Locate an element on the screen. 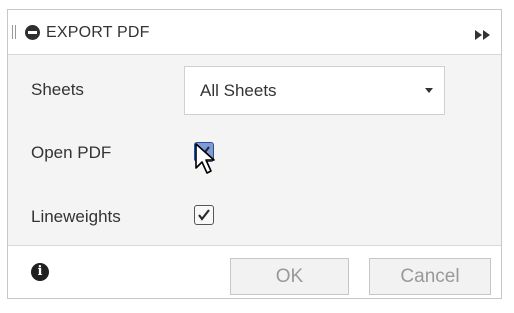 Image resolution: width=514 pixels, height=313 pixels. lineweights-checkbox is located at coordinates (204, 215).